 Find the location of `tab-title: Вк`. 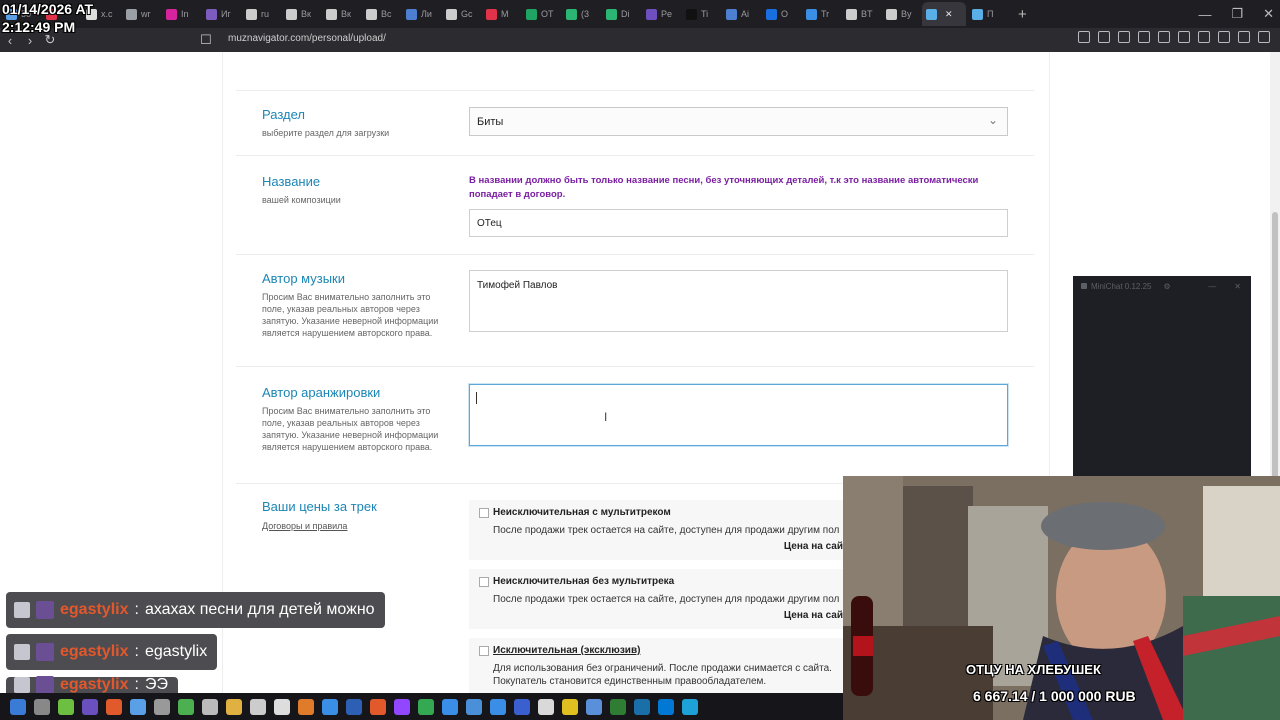

tab-title: Вк is located at coordinates (306, 14).